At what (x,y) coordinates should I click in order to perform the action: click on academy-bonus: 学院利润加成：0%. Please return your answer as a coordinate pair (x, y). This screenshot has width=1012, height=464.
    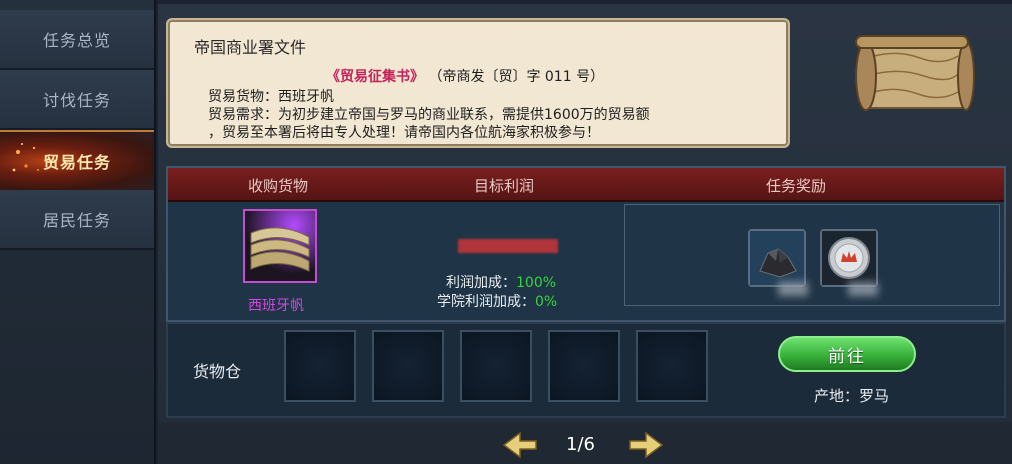
    Looking at the image, I should click on (497, 301).